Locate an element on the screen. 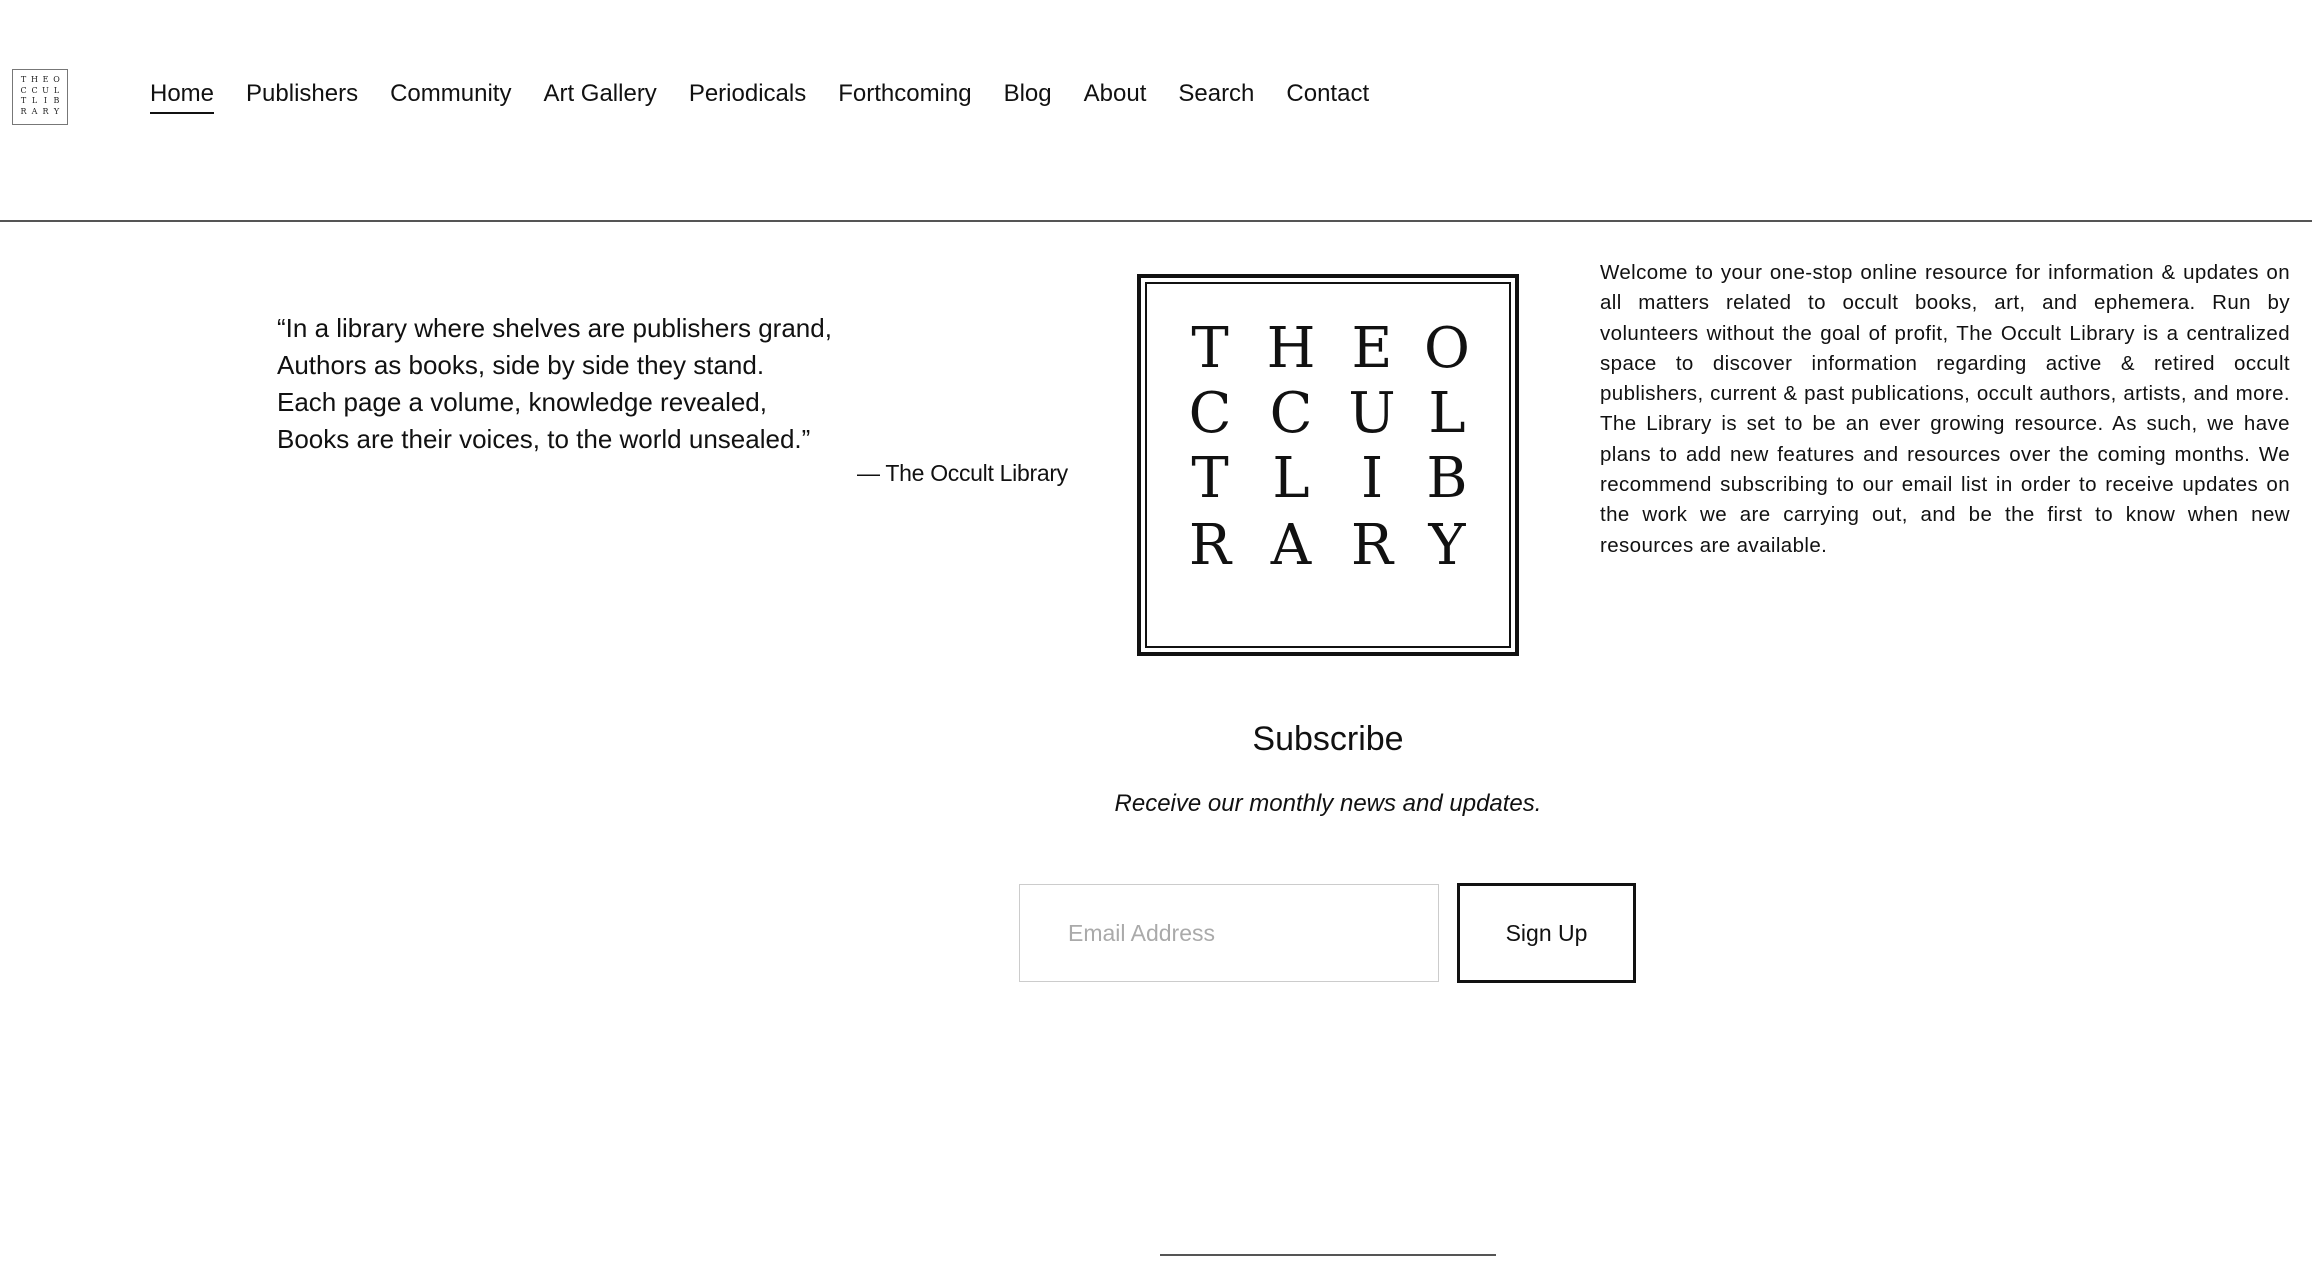  emblem-letter: O is located at coordinates (1447, 348).